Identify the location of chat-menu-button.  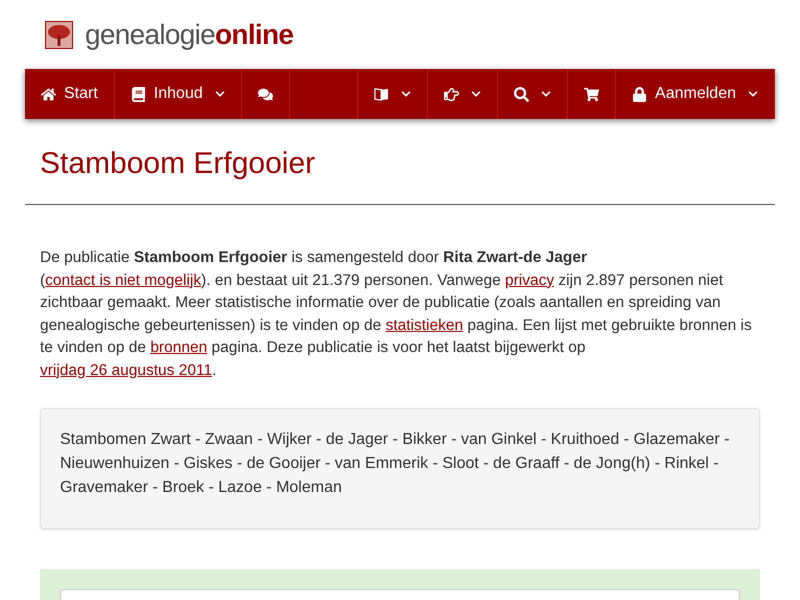
(266, 94).